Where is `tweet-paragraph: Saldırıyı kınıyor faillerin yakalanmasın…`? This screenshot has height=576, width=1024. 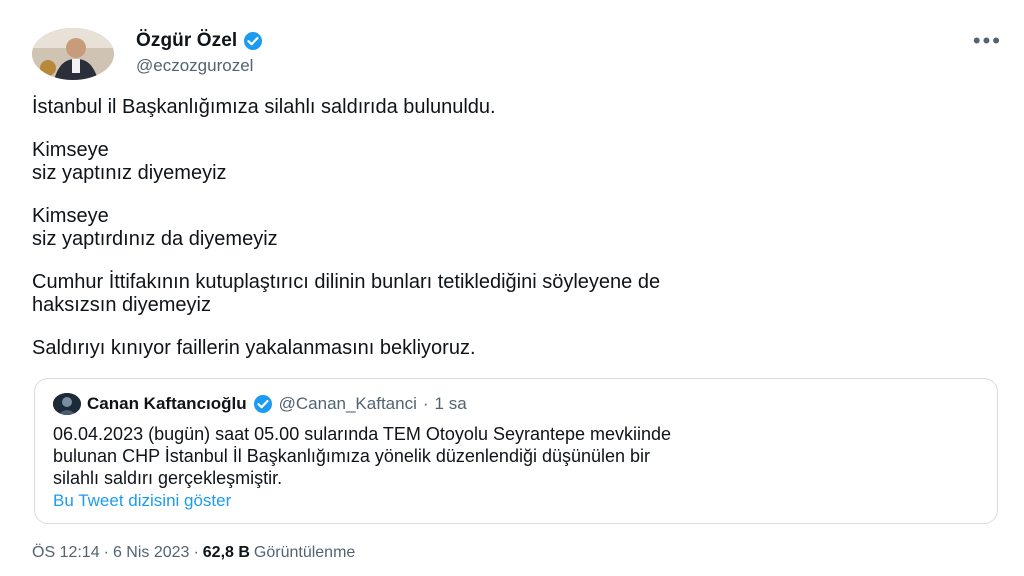 tweet-paragraph: Saldırıyı kınıyor faillerin yakalanmasın… is located at coordinates (512, 348).